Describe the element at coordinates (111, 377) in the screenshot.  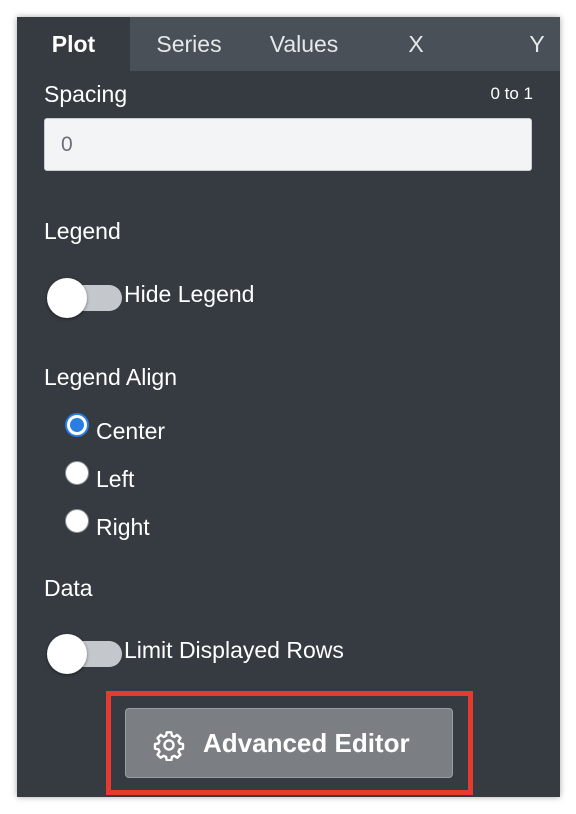
I see `legend-align-section-label: Legend Align` at that location.